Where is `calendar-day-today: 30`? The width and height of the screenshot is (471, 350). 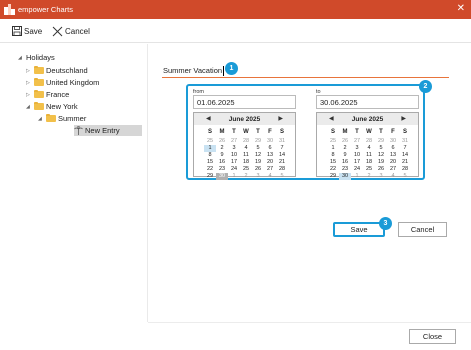 calendar-day-today: 30 is located at coordinates (222, 176).